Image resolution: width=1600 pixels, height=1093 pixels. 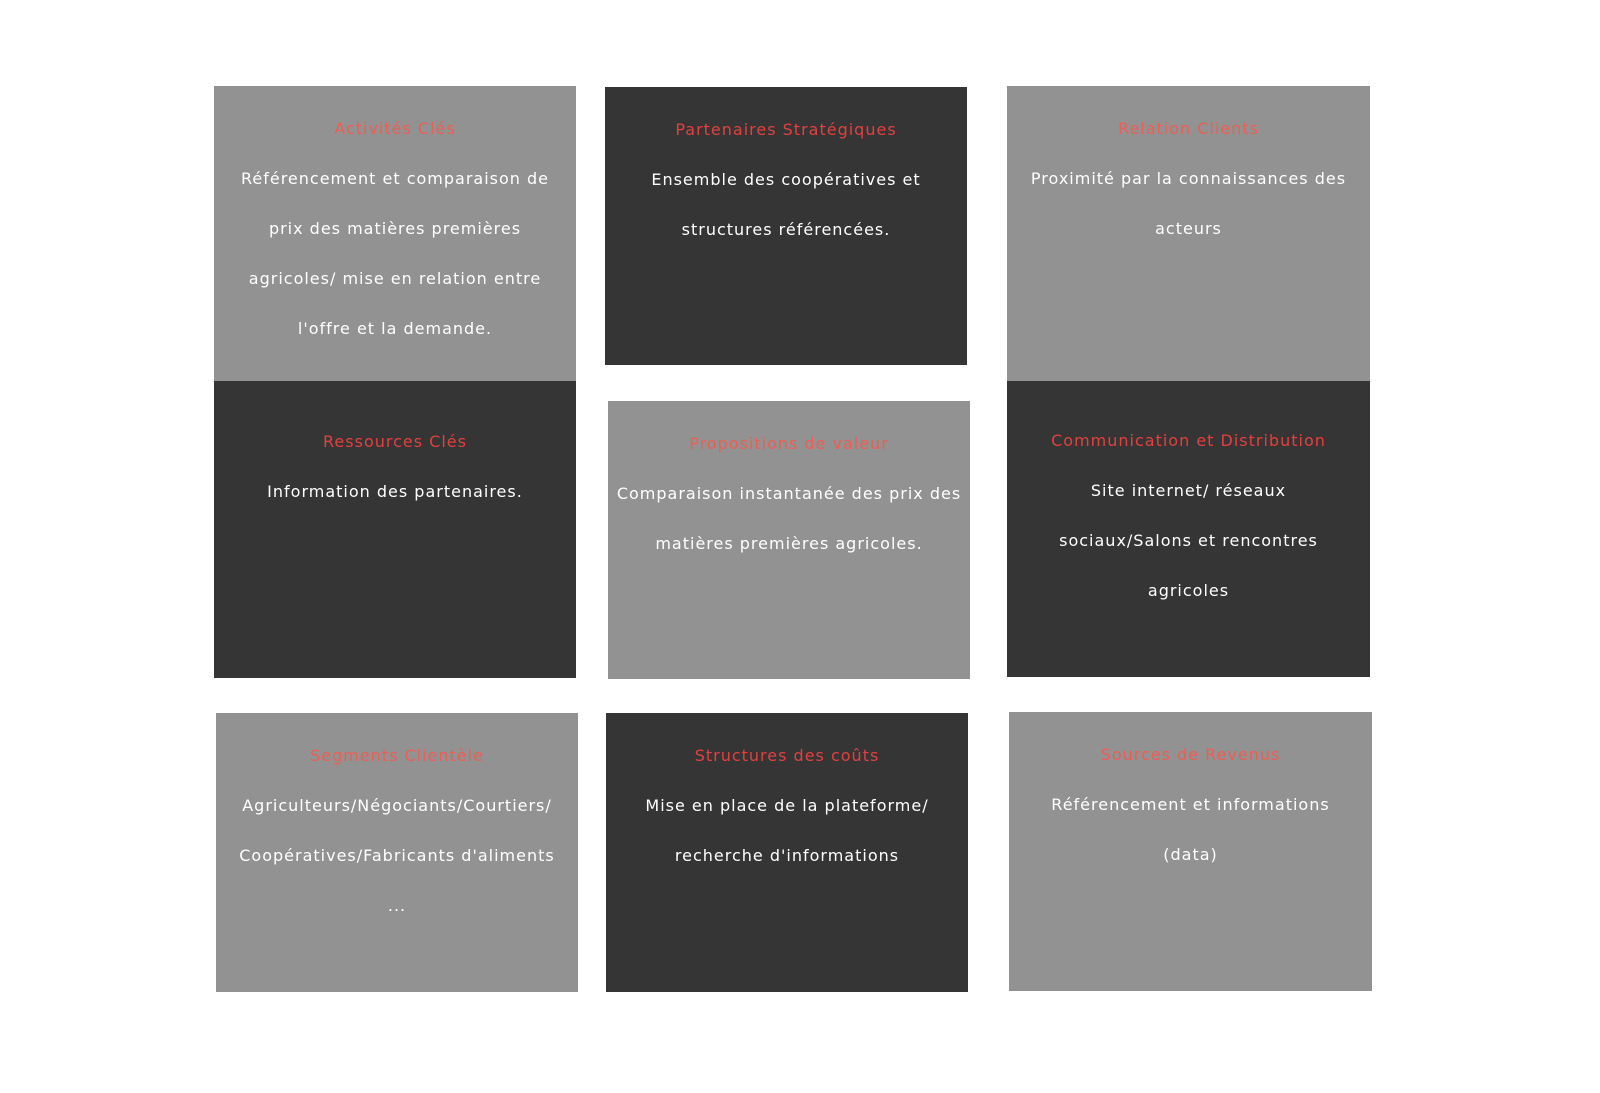 I want to click on tile-title: Ressources Clés, so click(x=395, y=441).